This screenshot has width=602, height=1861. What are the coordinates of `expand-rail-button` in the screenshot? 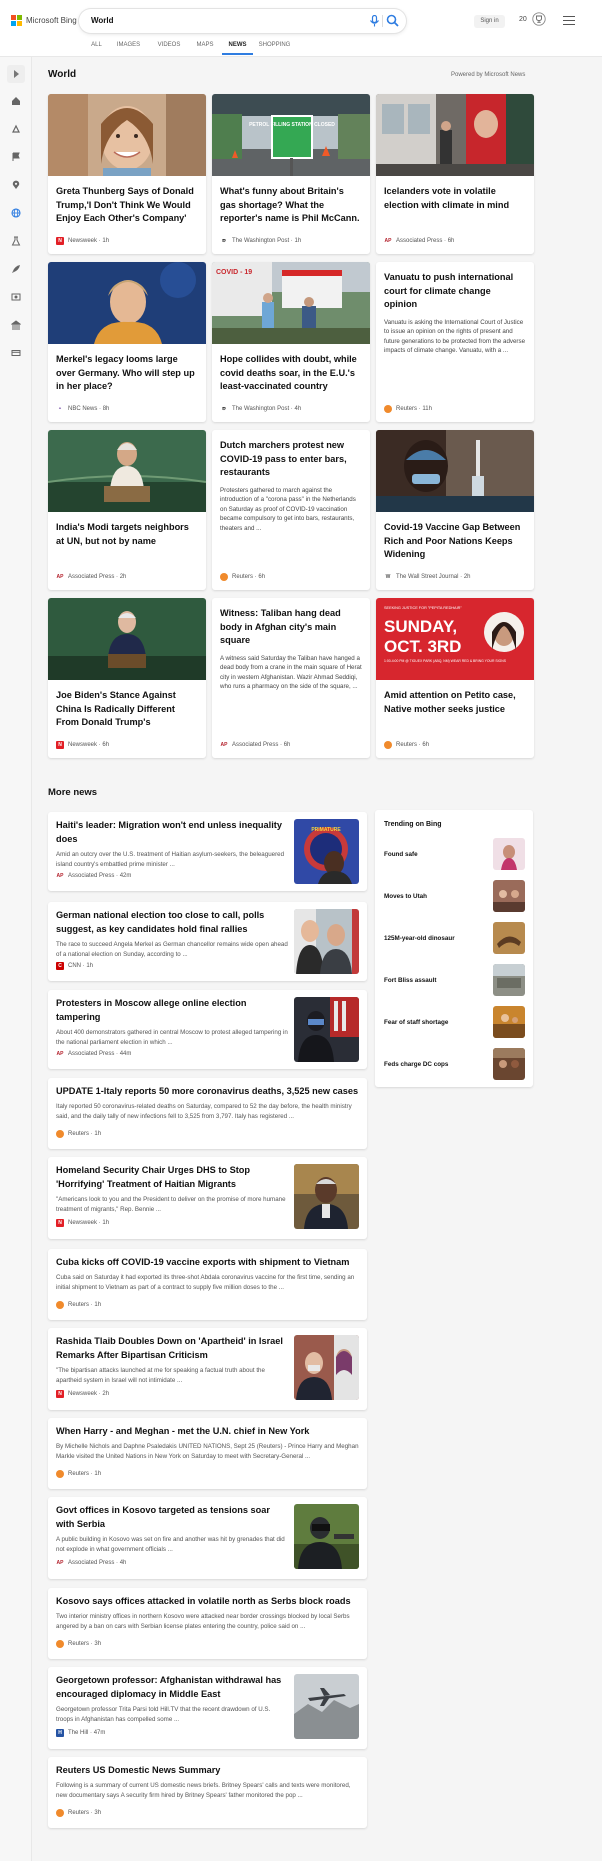 It's located at (16, 74).